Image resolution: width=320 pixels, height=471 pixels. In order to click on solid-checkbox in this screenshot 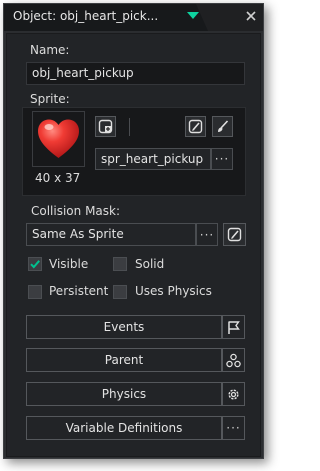, I will do `click(120, 264)`.